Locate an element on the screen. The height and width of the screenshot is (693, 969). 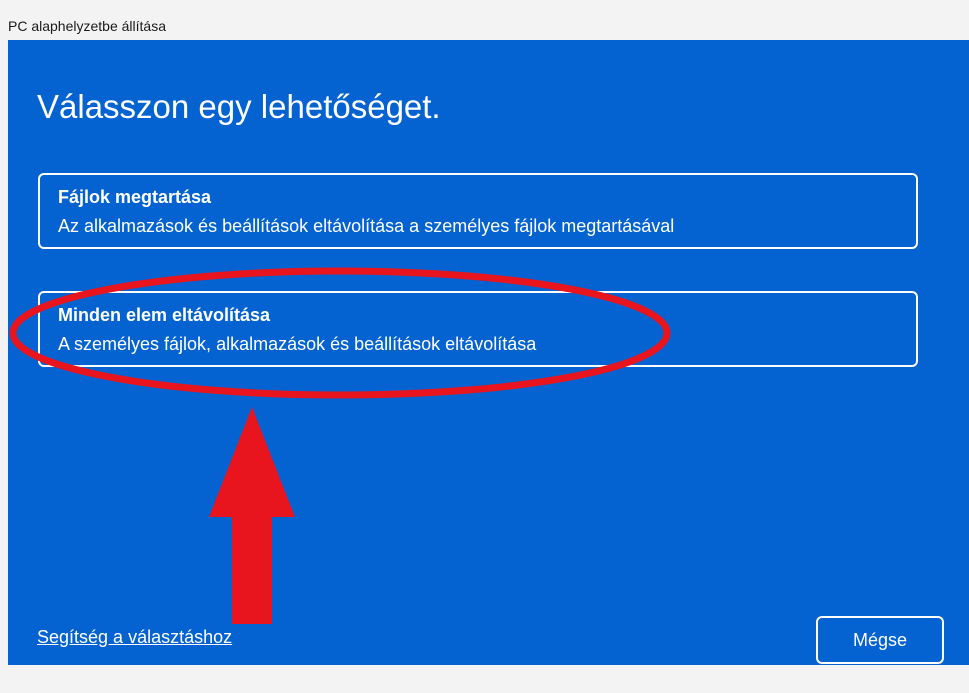
option-title: Minden elem eltávolítása is located at coordinates (164, 315).